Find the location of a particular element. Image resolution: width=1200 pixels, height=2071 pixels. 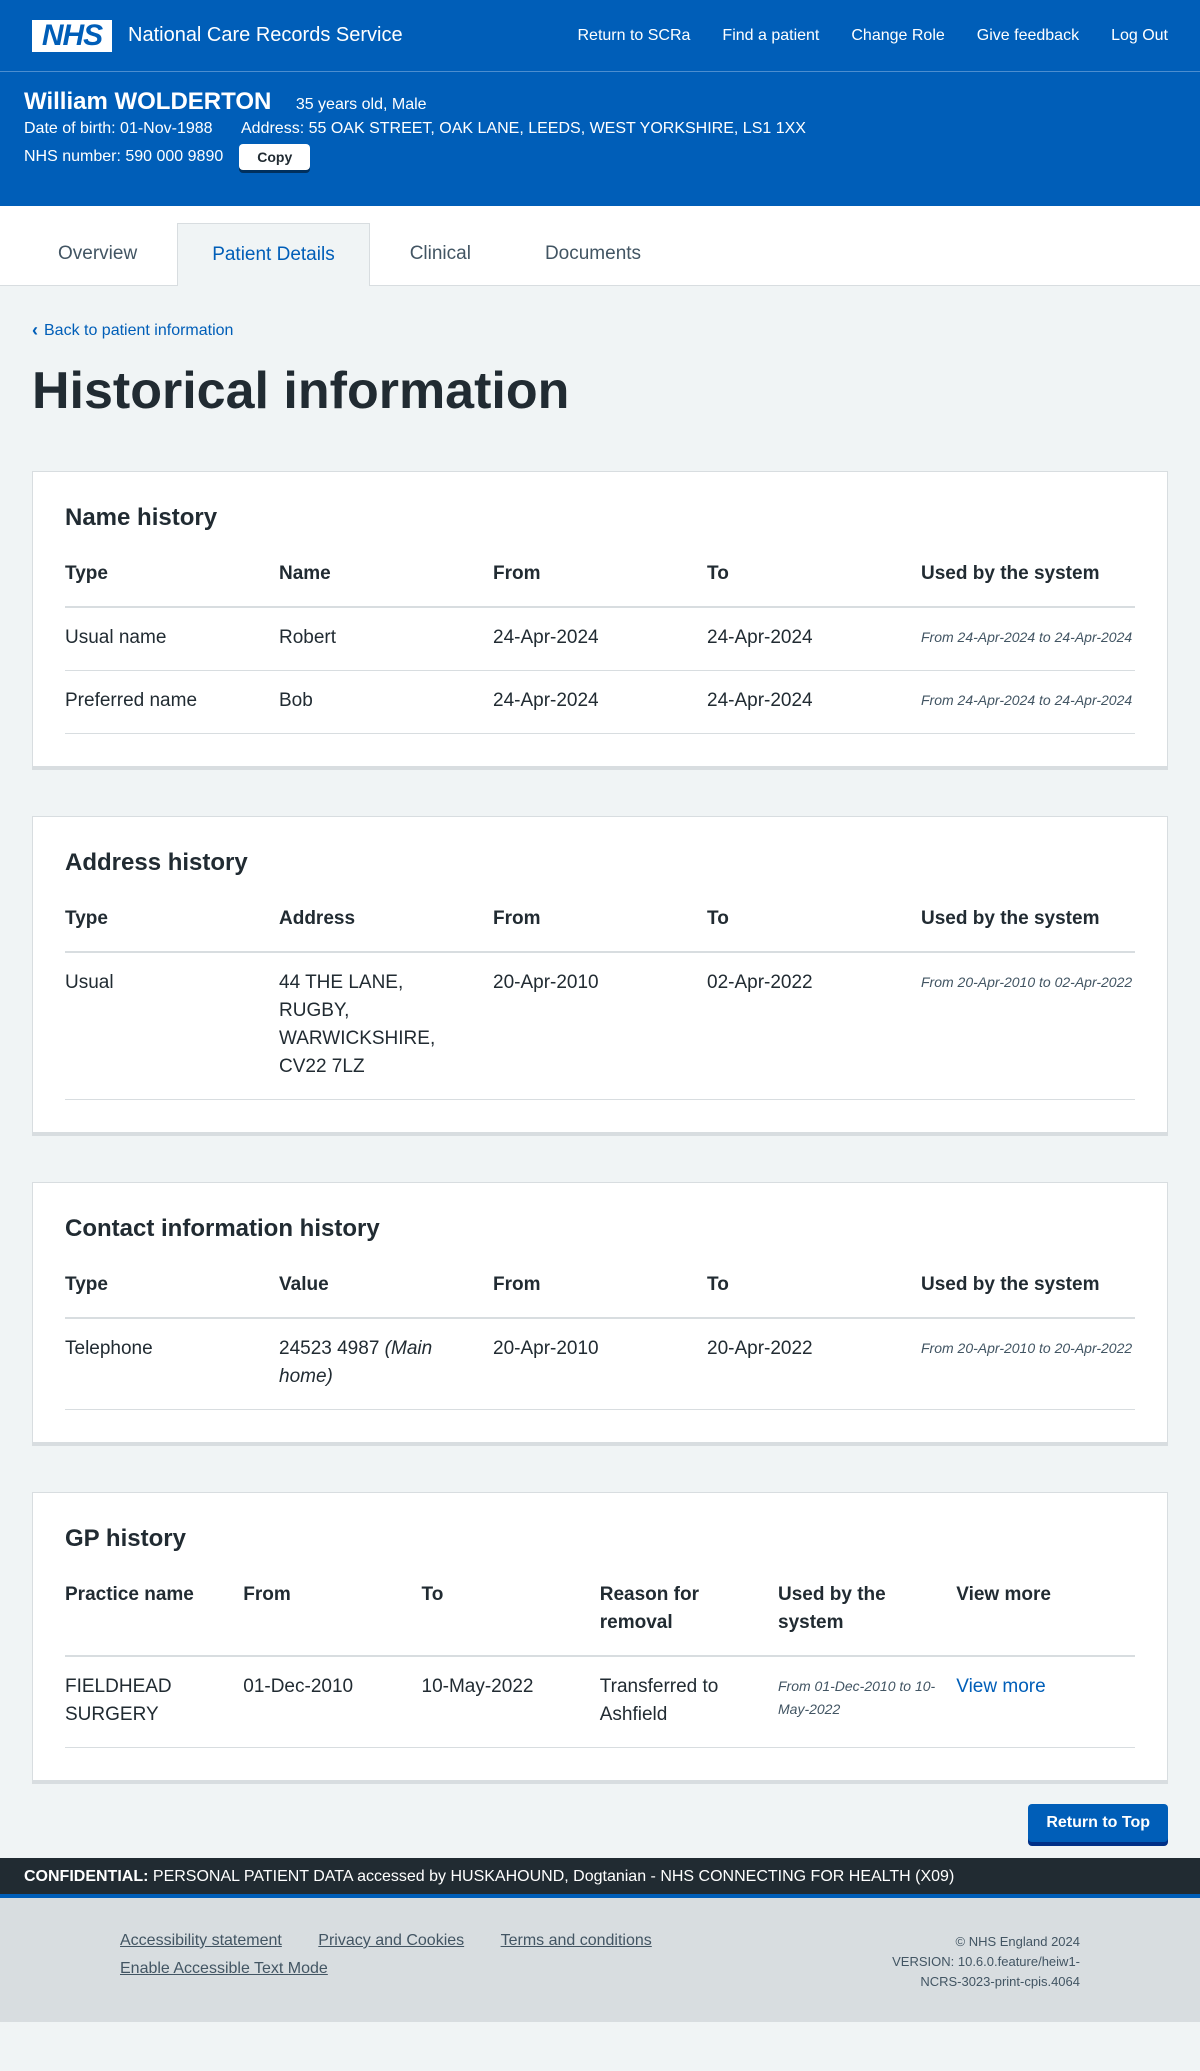

nhs-logo: NHS is located at coordinates (72, 35).